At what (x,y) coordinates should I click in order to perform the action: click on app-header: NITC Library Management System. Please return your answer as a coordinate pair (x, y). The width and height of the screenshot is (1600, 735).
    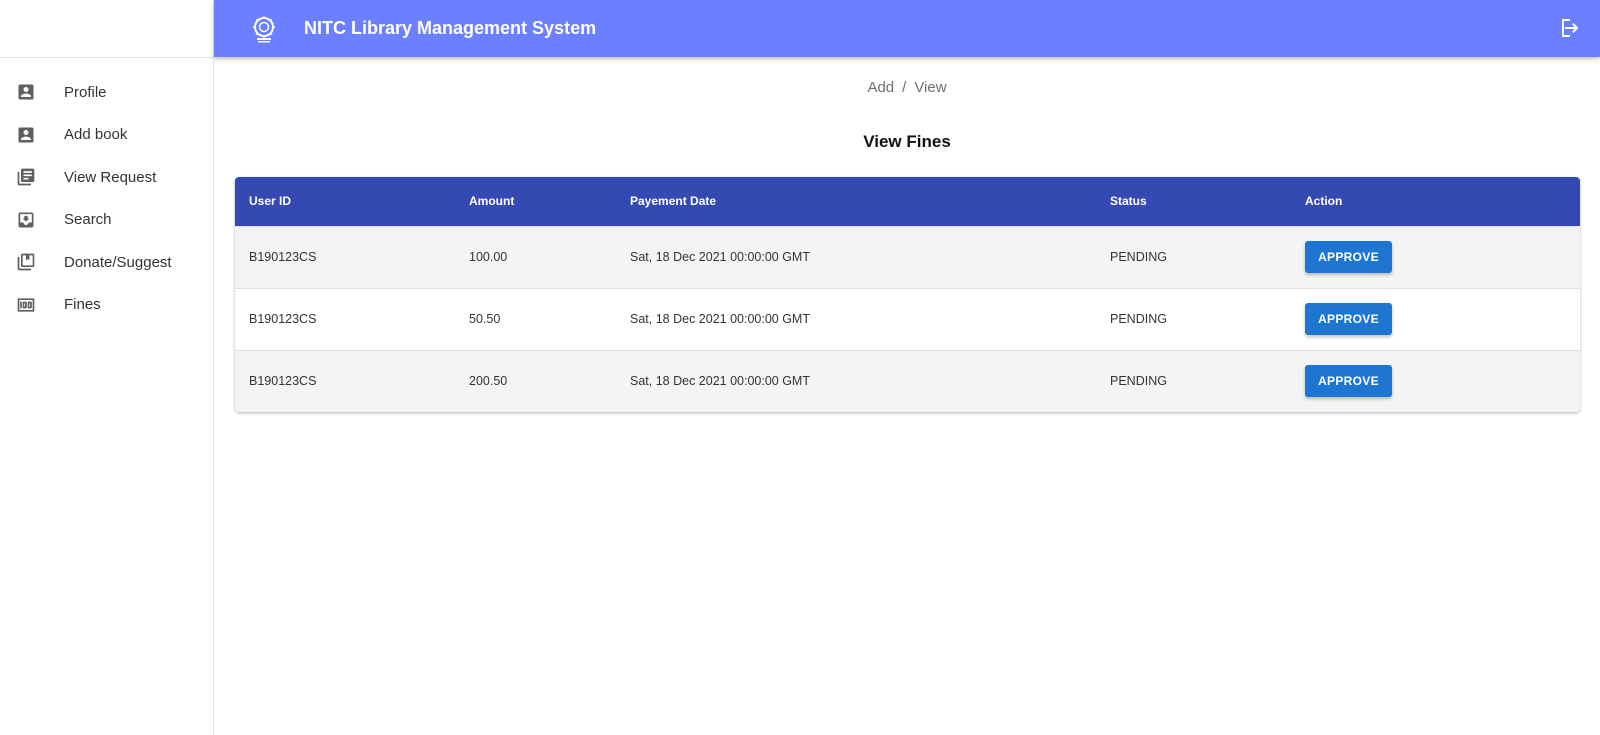
    Looking at the image, I should click on (907, 28).